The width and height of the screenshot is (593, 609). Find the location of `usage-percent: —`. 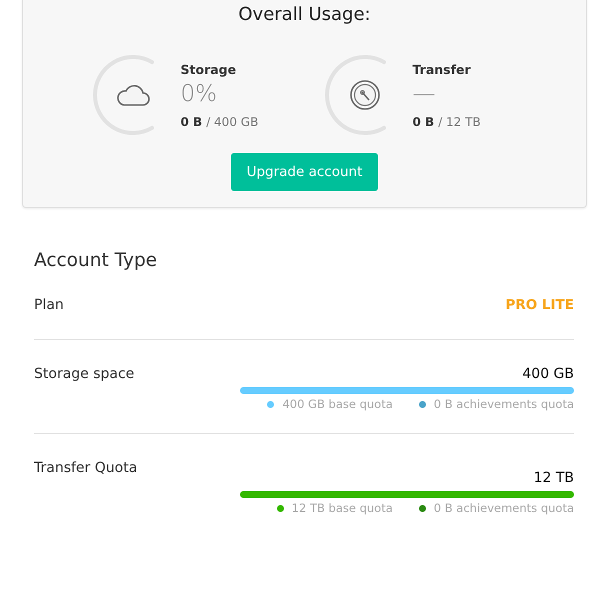

usage-percent: — is located at coordinates (424, 94).